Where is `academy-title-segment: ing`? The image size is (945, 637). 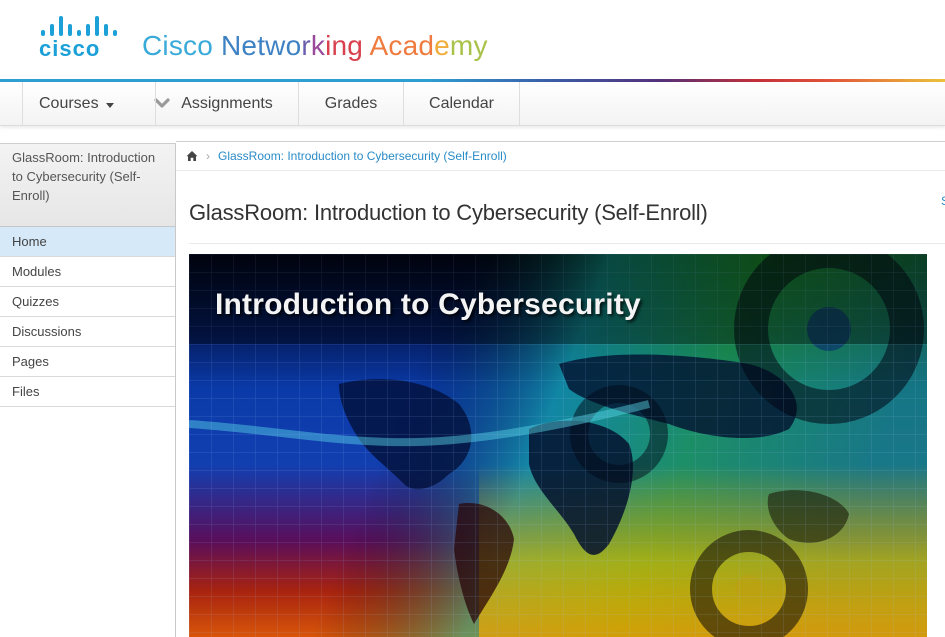
academy-title-segment: ing is located at coordinates (347, 45).